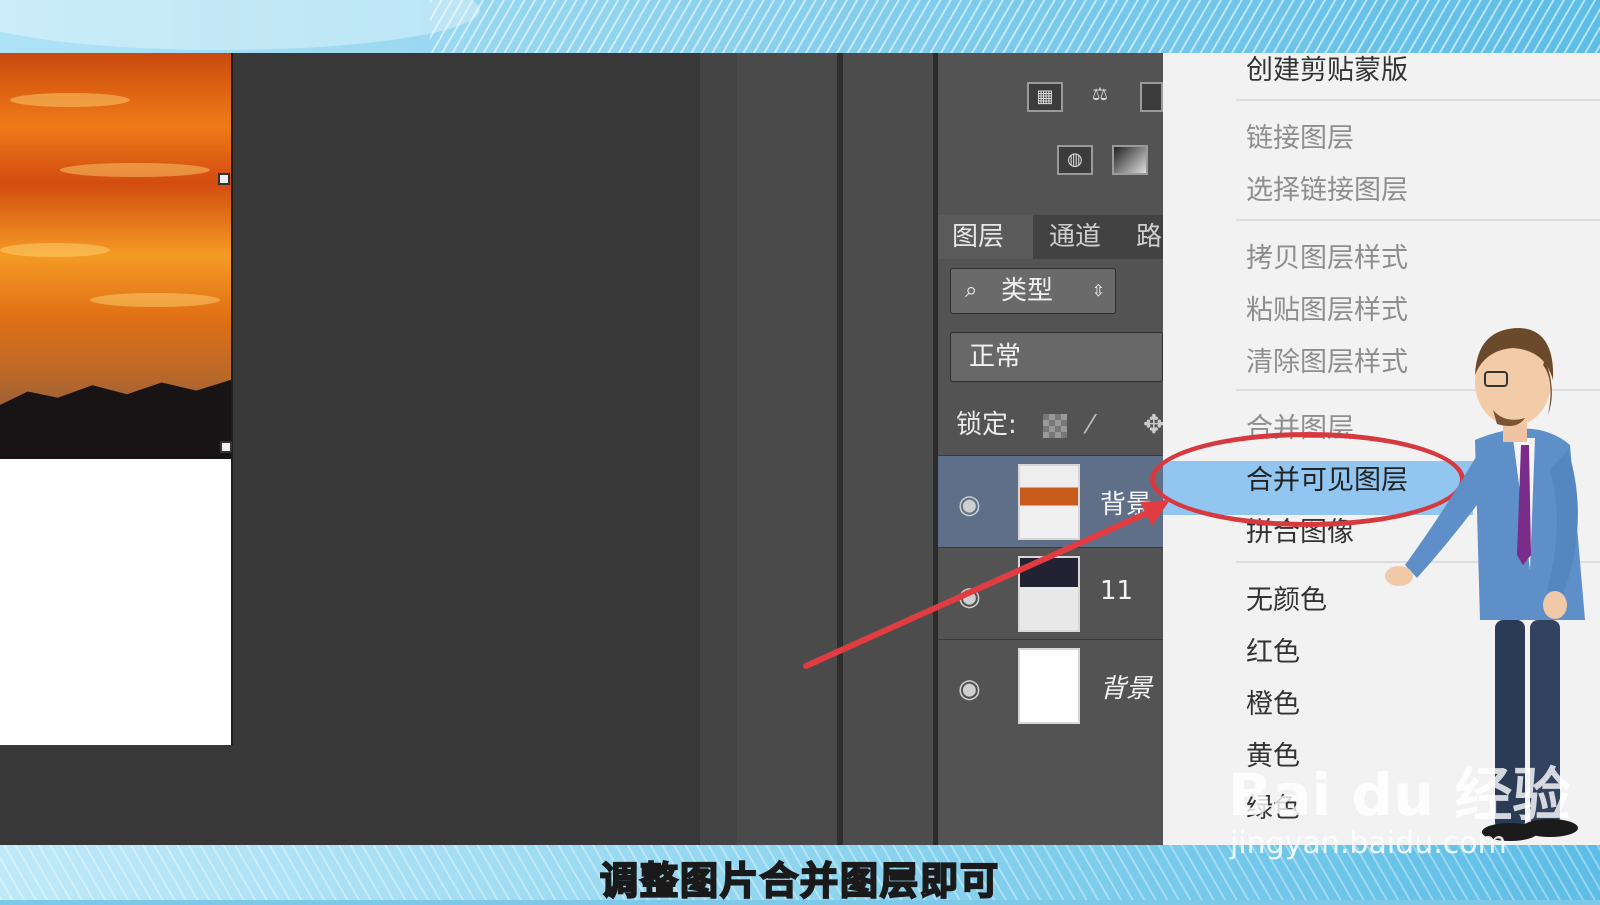 This screenshot has width=1600, height=905. I want to click on camera-icon: ◍, so click(1075, 160).